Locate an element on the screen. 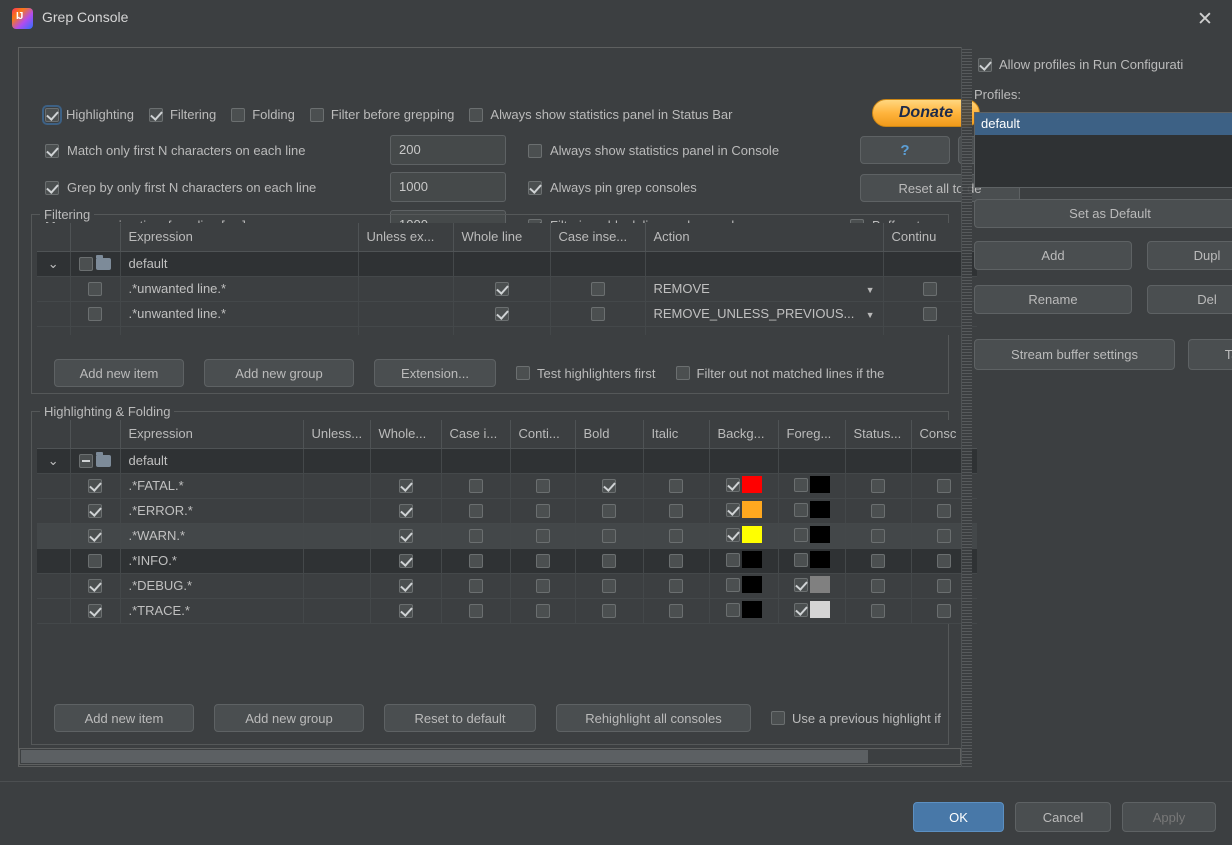  row-expression: .*WARN.* is located at coordinates (212, 536).